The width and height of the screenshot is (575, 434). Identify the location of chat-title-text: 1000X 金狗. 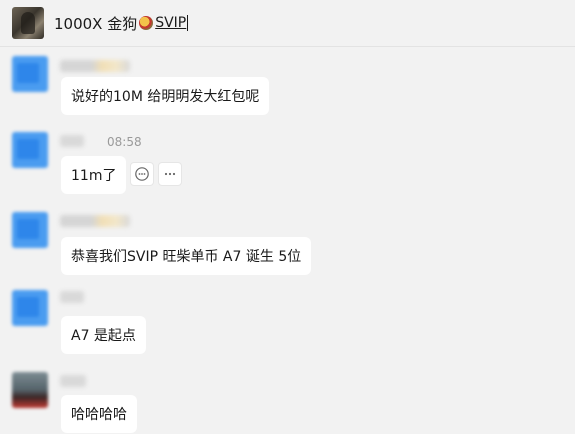
(96, 23).